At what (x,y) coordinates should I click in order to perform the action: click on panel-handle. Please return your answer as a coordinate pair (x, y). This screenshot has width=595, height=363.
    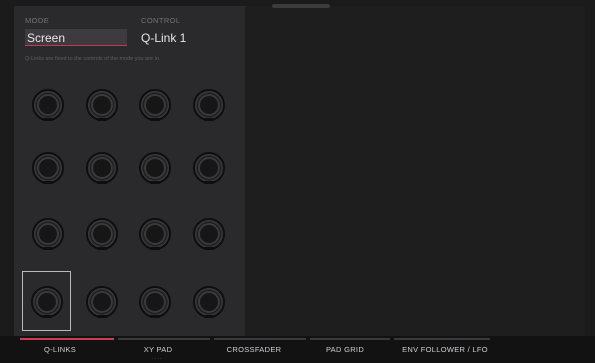
    Looking at the image, I should click on (301, 6).